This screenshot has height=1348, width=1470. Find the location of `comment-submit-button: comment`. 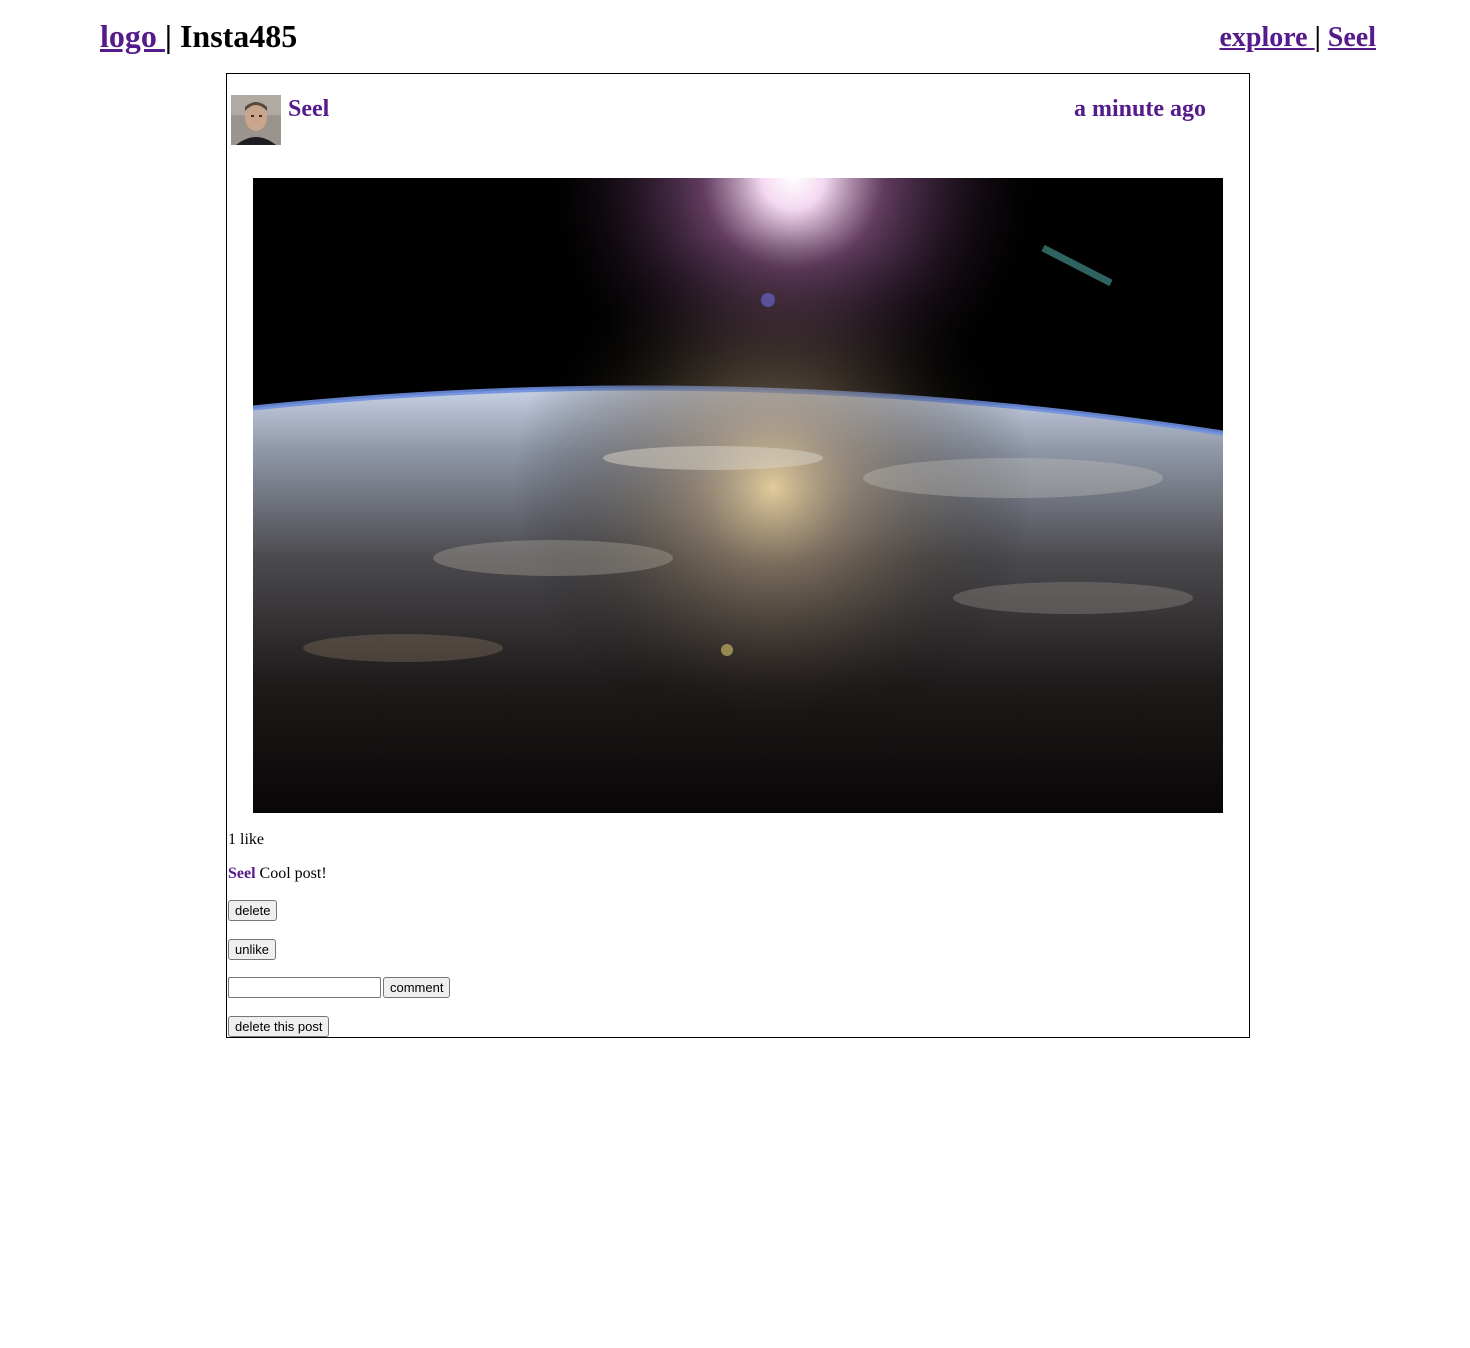

comment-submit-button: comment is located at coordinates (417, 987).